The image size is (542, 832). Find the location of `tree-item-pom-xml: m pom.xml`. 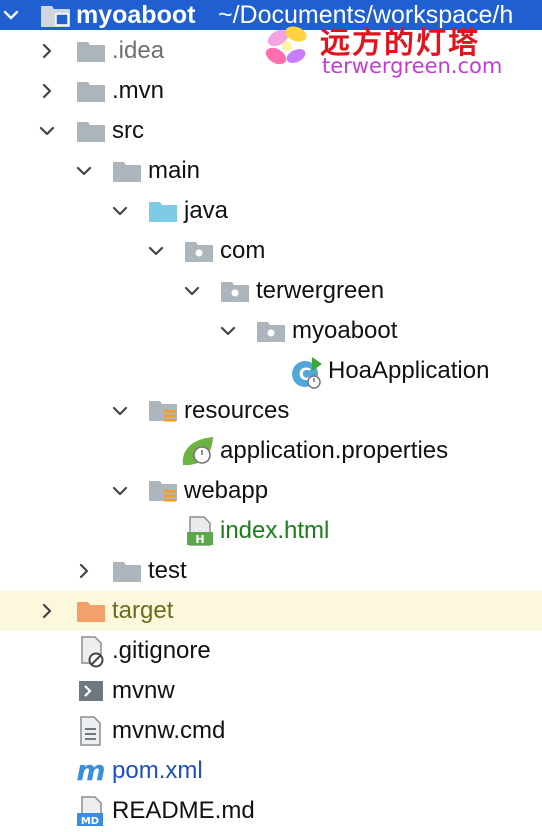

tree-item-pom-xml: m pom.xml is located at coordinates (271, 771).